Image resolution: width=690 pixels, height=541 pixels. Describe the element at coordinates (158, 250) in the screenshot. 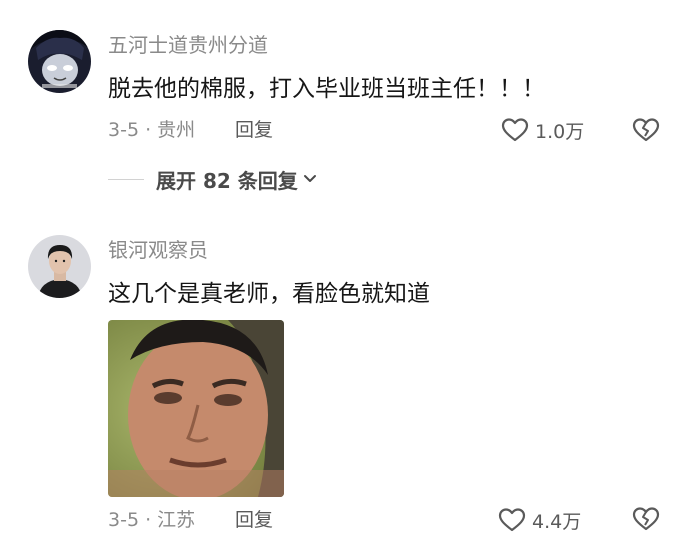

I see `username: 银河观察员` at that location.